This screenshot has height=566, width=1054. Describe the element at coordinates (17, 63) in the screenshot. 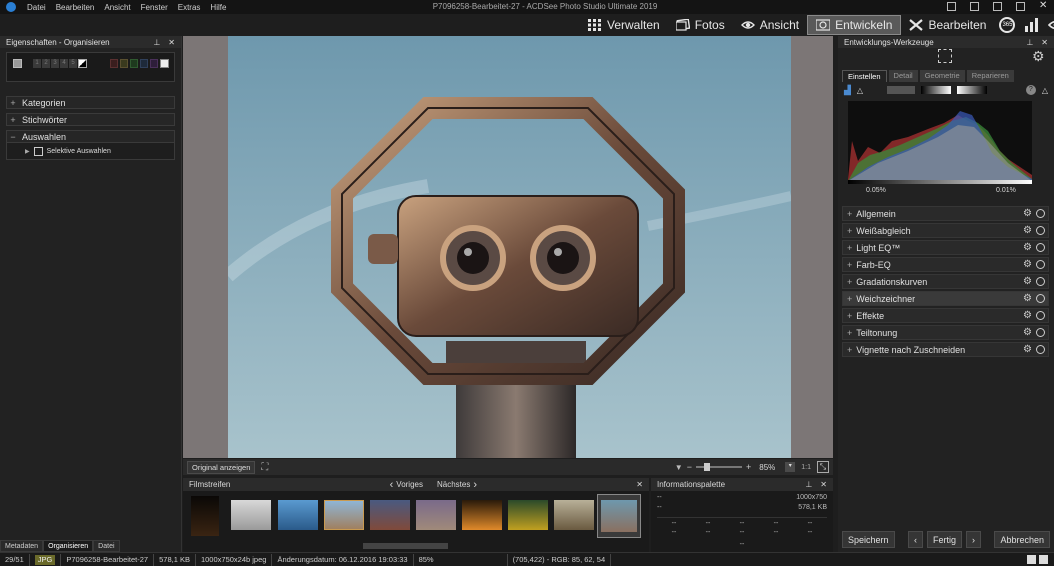

I see `tag-checkbox` at that location.